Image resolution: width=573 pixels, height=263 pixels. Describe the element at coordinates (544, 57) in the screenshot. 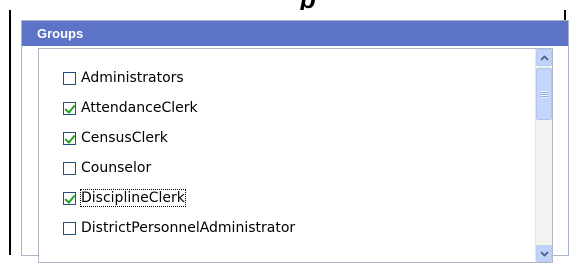

I see `chevron-up-icon` at that location.